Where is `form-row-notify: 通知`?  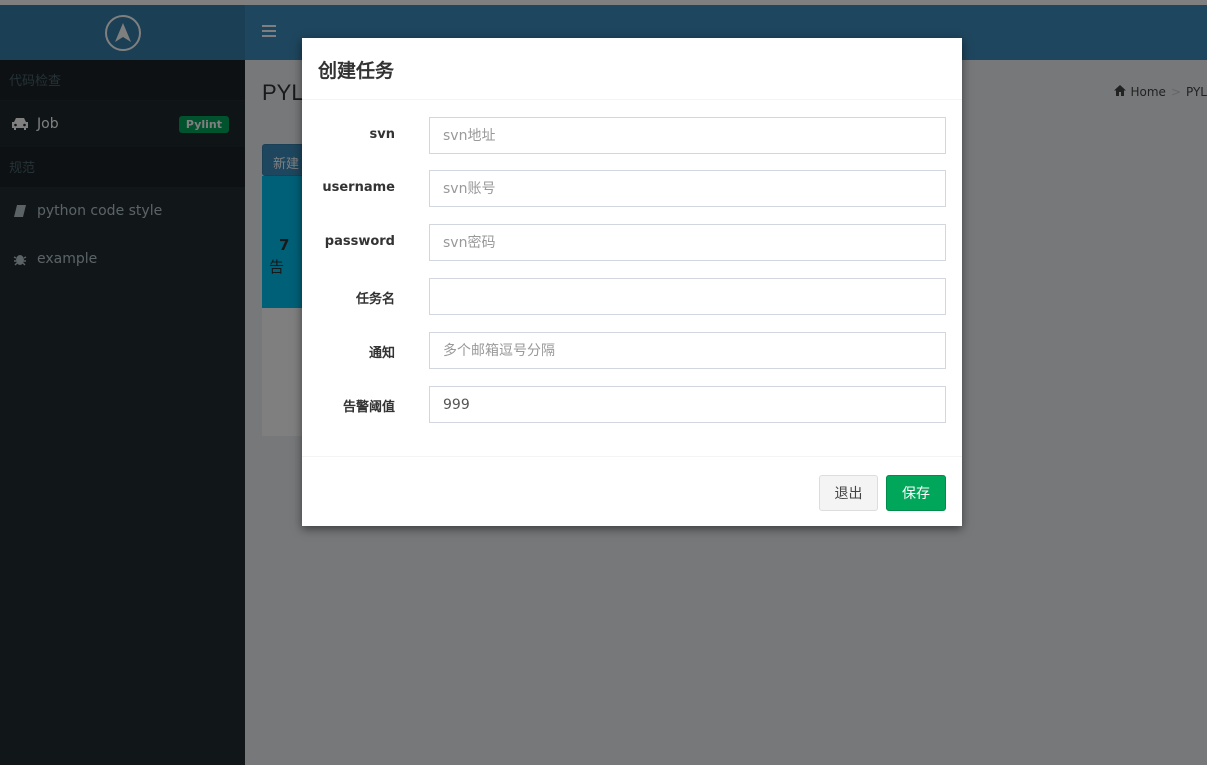 form-row-notify: 通知 is located at coordinates (632, 351).